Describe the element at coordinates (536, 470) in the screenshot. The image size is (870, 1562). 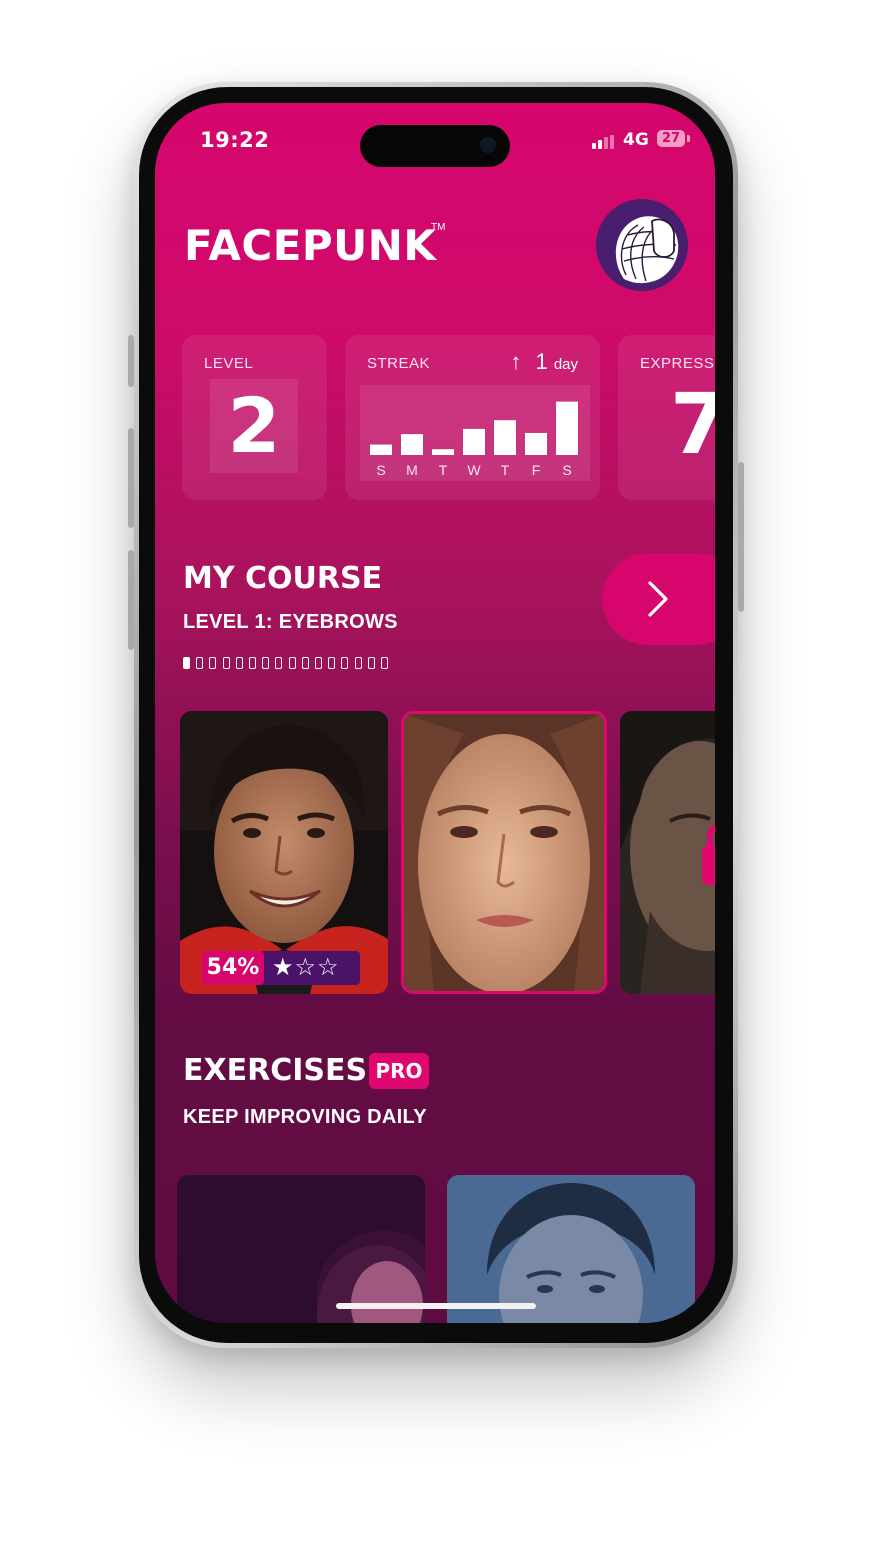
I see `streak-day-label: F` at that location.